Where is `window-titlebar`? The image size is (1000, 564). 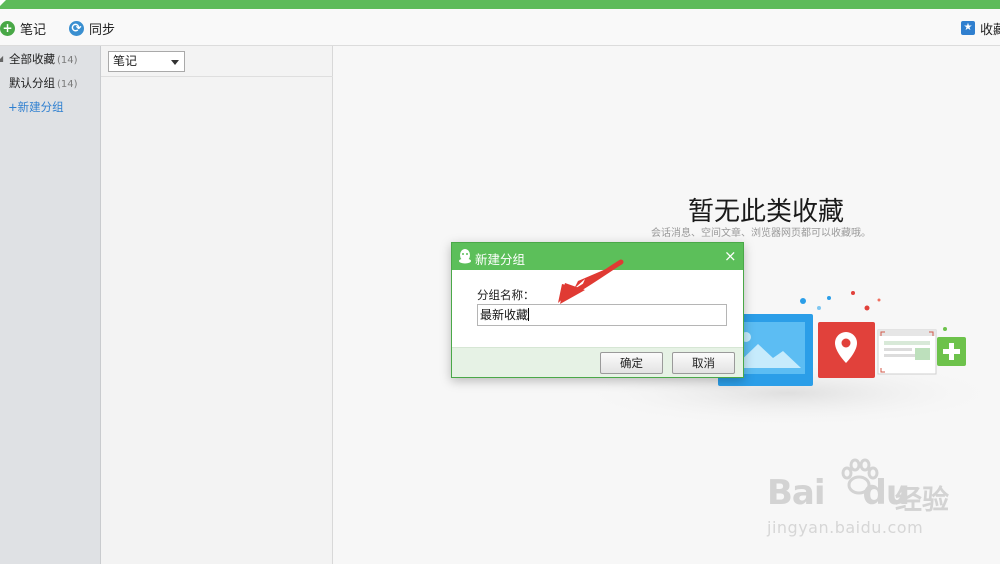
window-titlebar is located at coordinates (500, 4).